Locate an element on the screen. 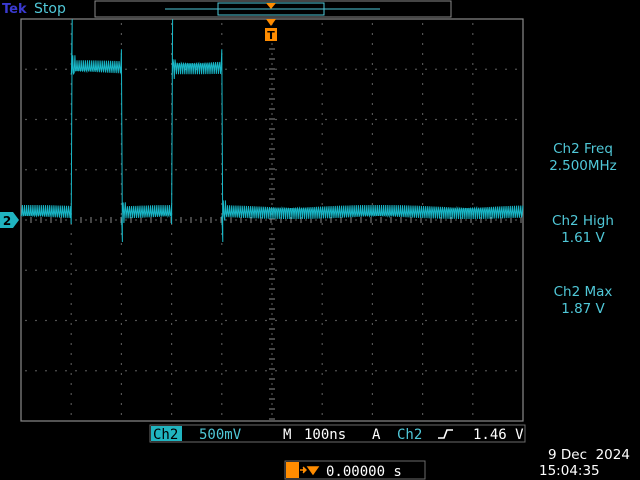 The height and width of the screenshot is (480, 640). channel-label: Ch2 is located at coordinates (165, 435).